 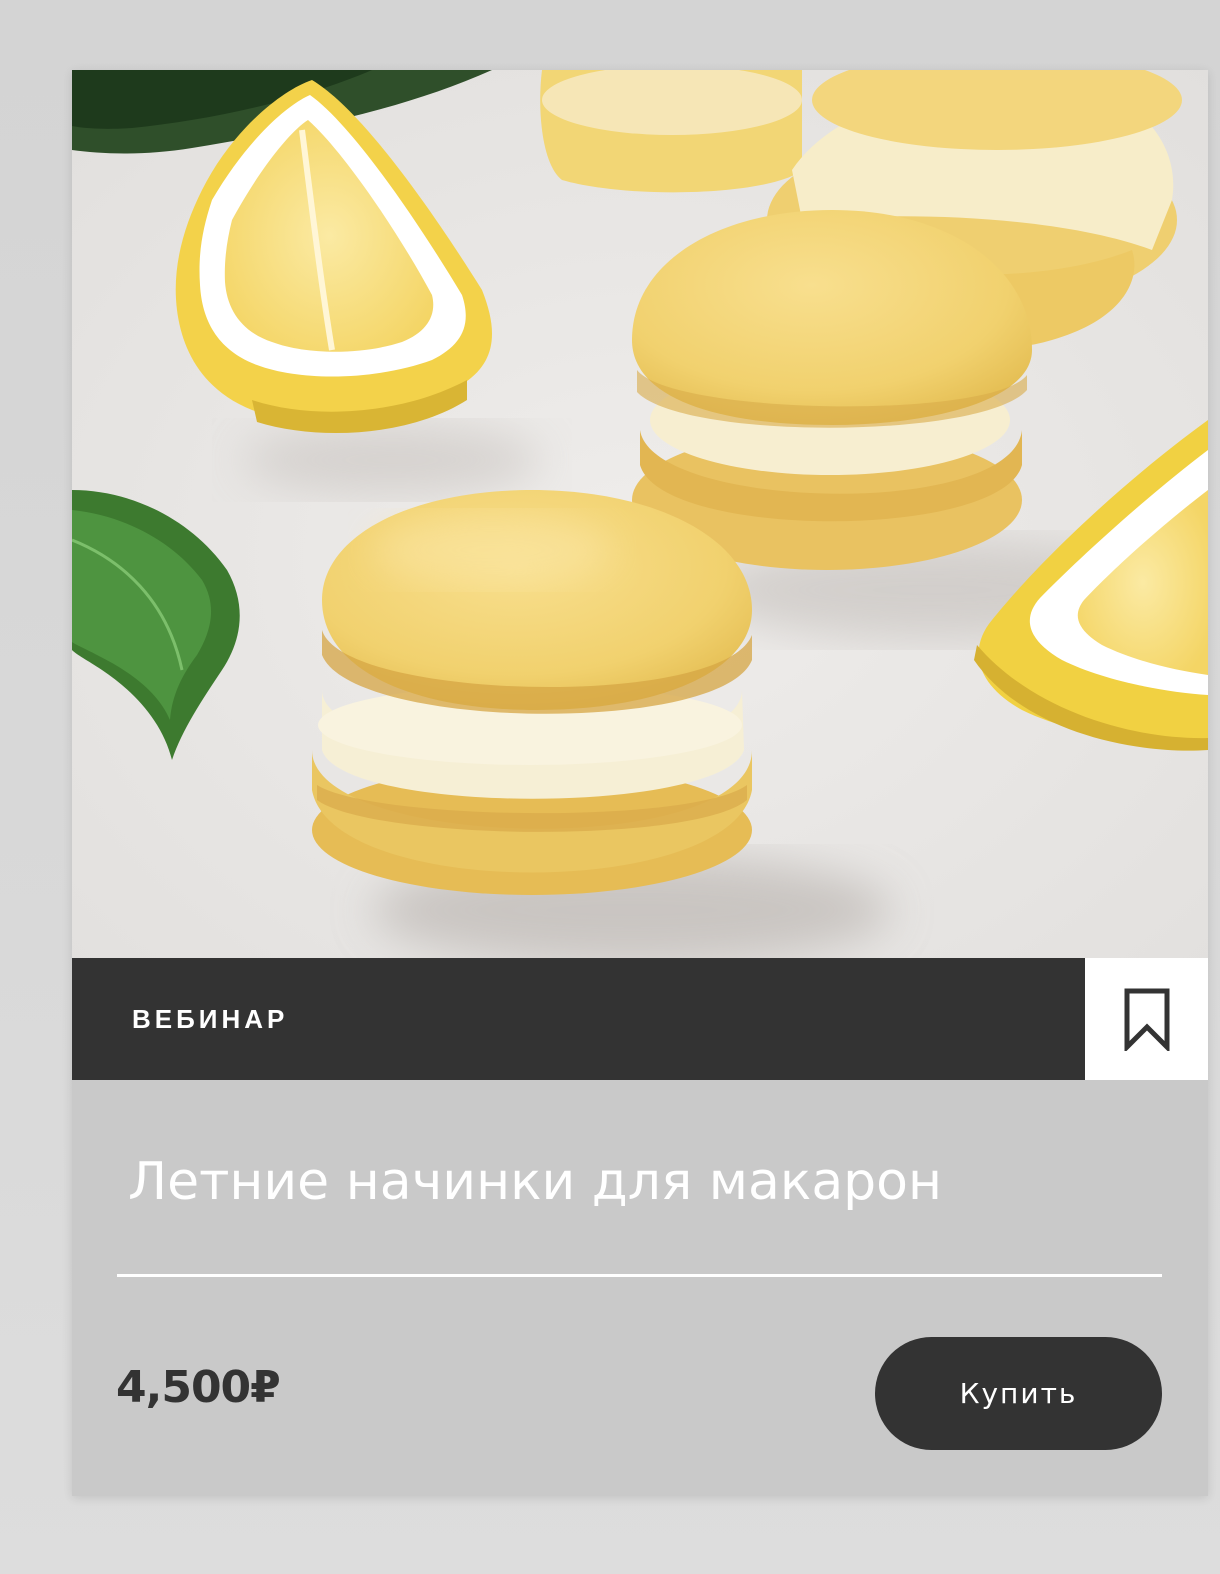 What do you see at coordinates (210, 1018) in the screenshot?
I see `category-label: ВЕБИНАР` at bounding box center [210, 1018].